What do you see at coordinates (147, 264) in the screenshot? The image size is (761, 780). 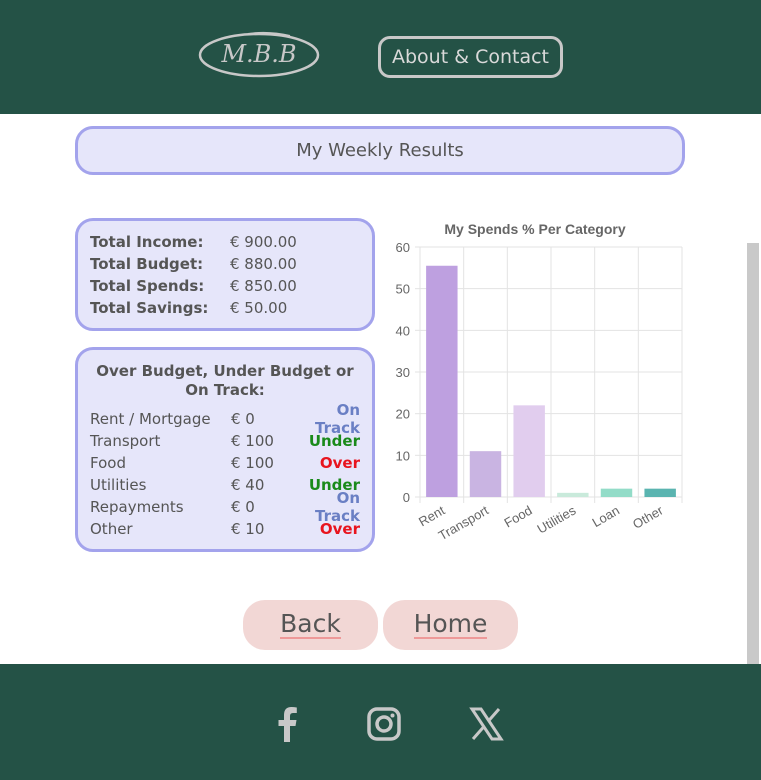 I see `total-budget-label: Total Budget:` at bounding box center [147, 264].